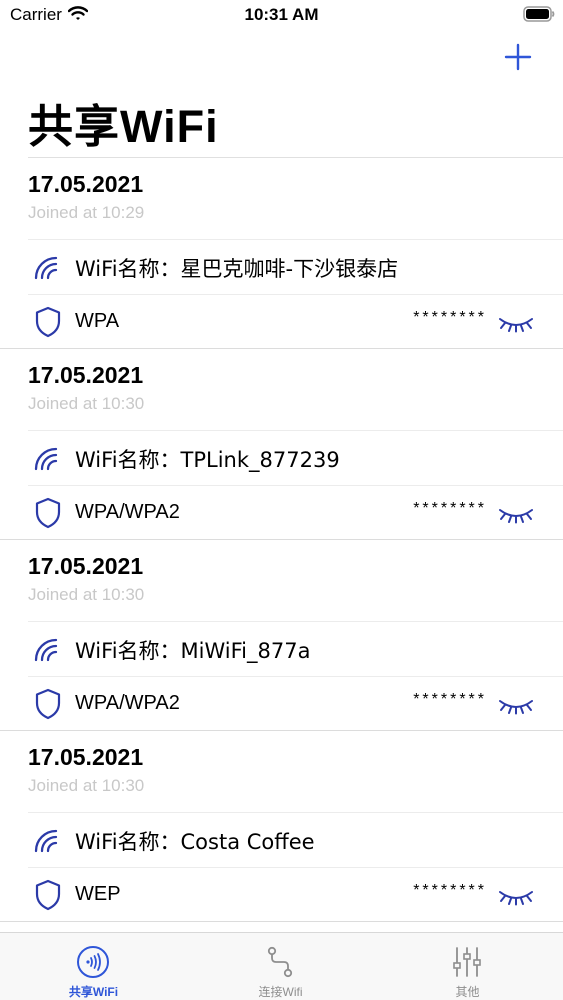  I want to click on tab-other: 其他, so click(467, 966).